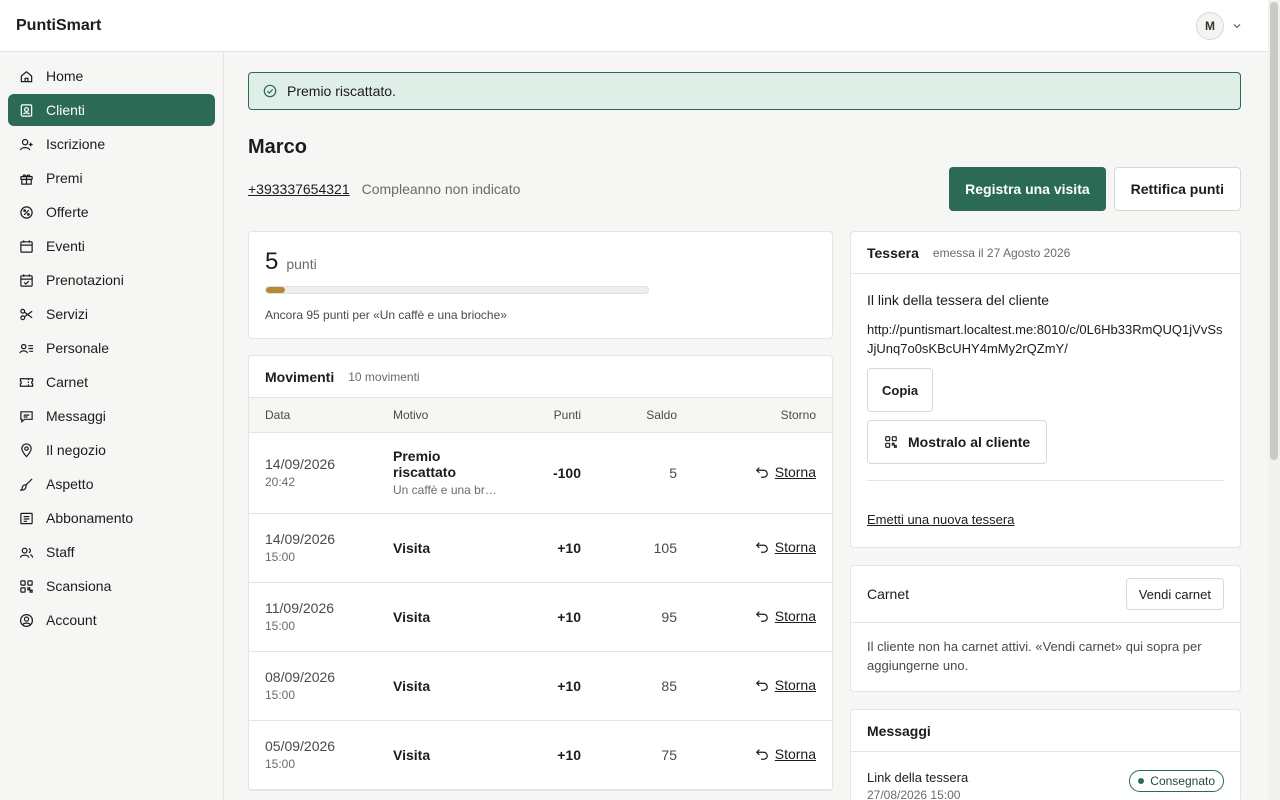  I want to click on gift-icon, so click(26, 178).